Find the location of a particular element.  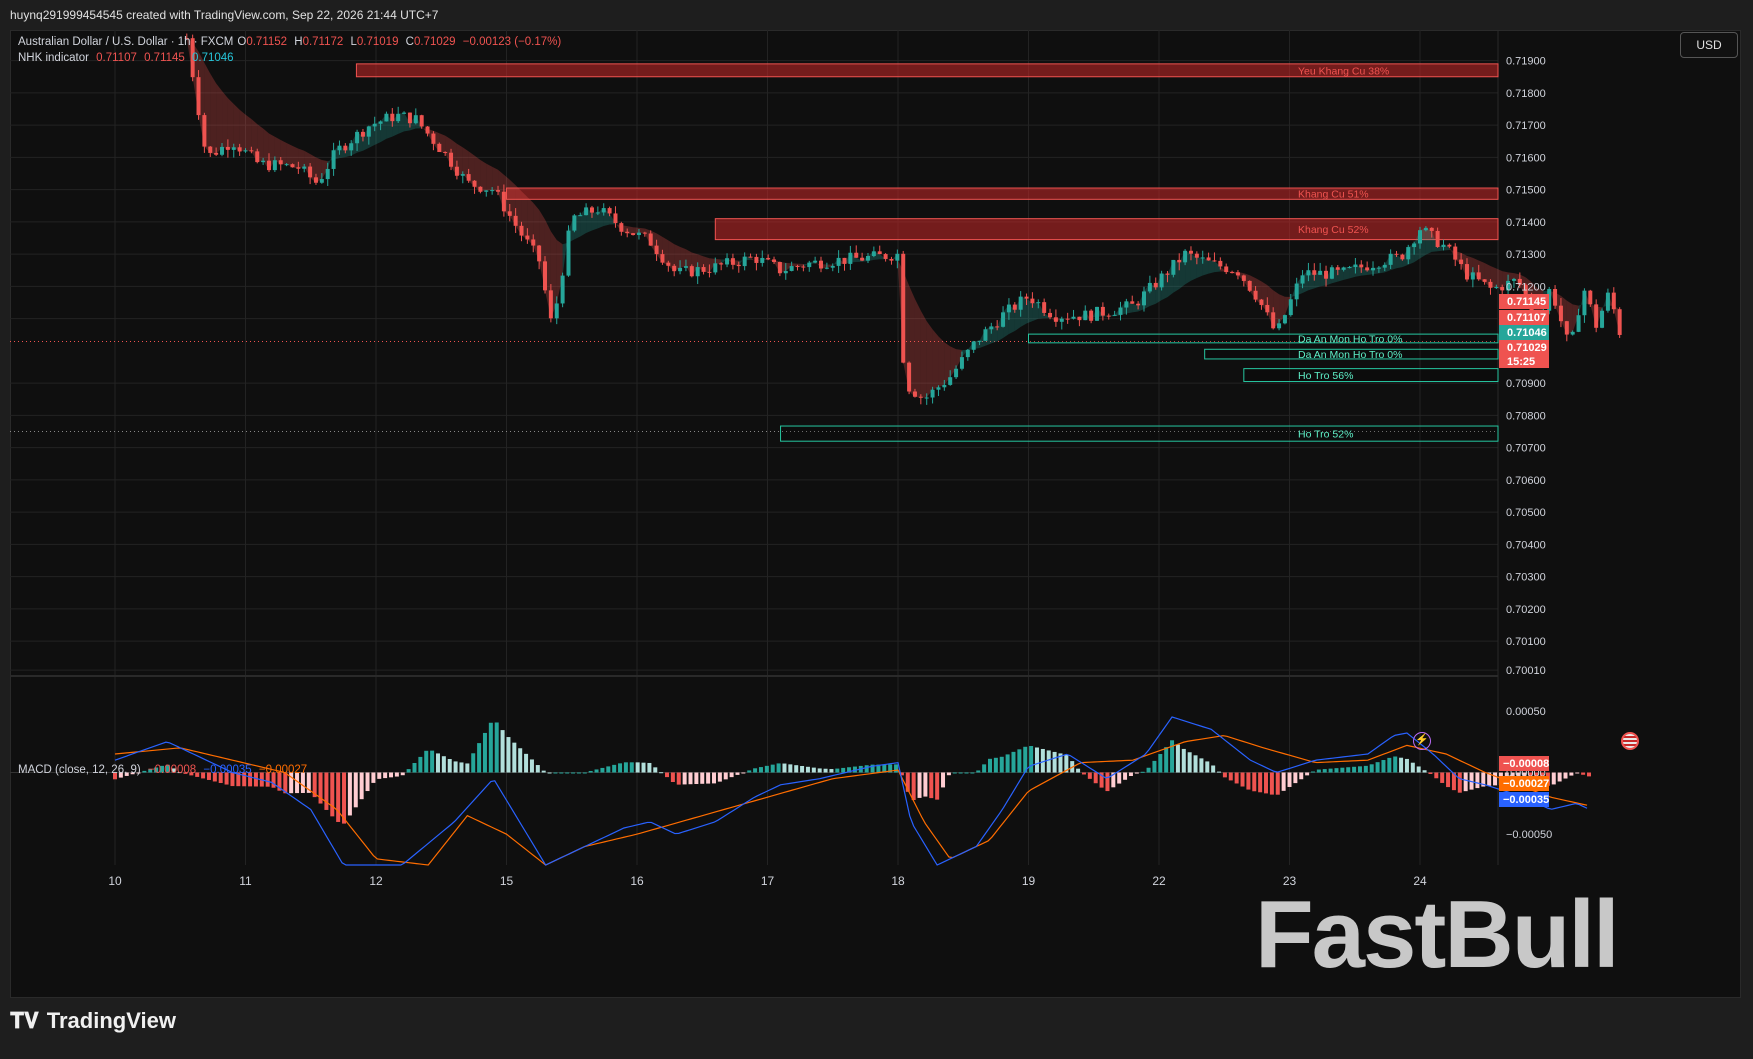

high-label: H is located at coordinates (298, 42).